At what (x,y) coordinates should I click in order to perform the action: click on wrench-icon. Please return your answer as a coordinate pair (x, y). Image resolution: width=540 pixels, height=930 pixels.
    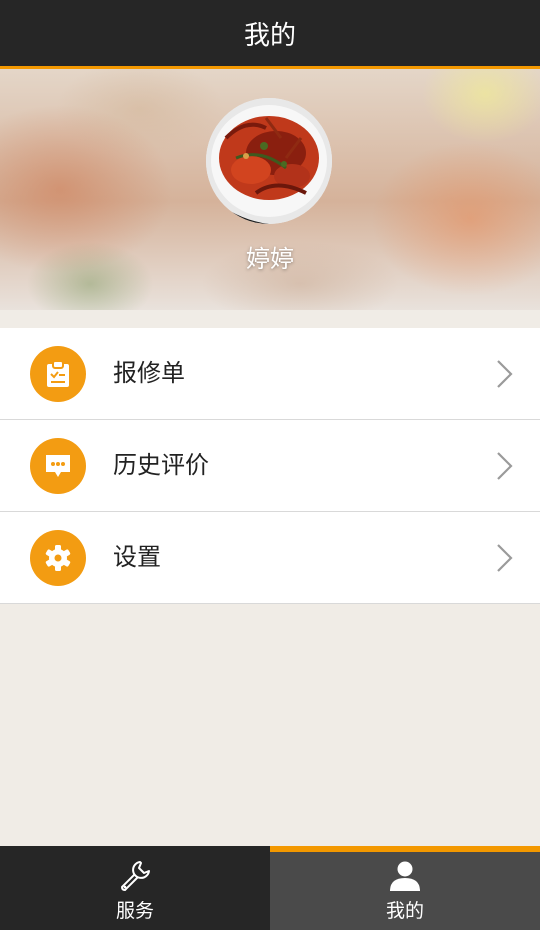
    Looking at the image, I should click on (135, 876).